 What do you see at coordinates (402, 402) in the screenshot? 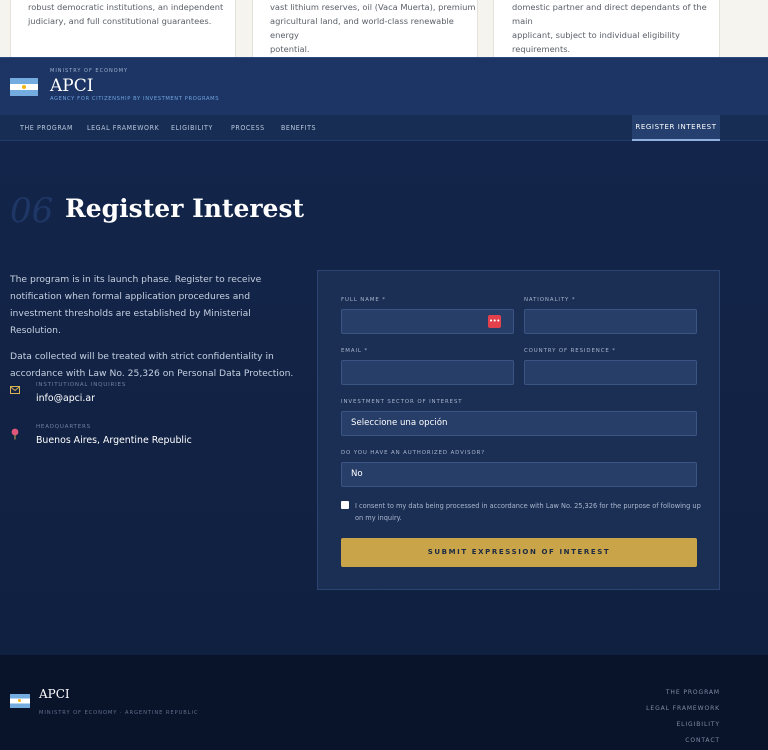
I see `sector-label: INVESTMENT SECTOR OF INTEREST` at bounding box center [402, 402].